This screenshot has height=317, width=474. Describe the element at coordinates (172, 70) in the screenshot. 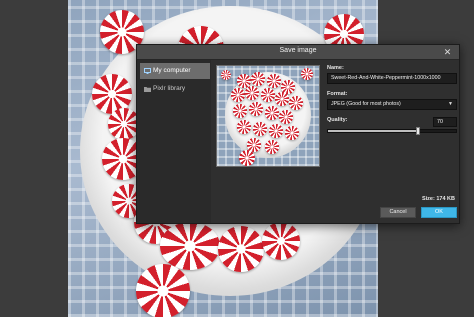

I see `source-label: My computer` at that location.